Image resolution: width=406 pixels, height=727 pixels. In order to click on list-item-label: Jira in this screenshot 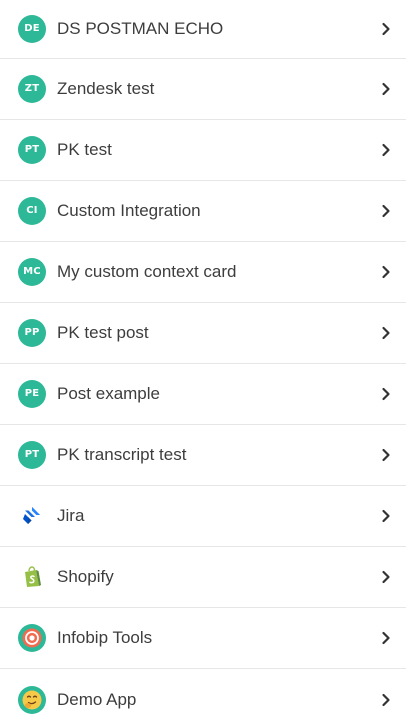, I will do `click(71, 515)`.